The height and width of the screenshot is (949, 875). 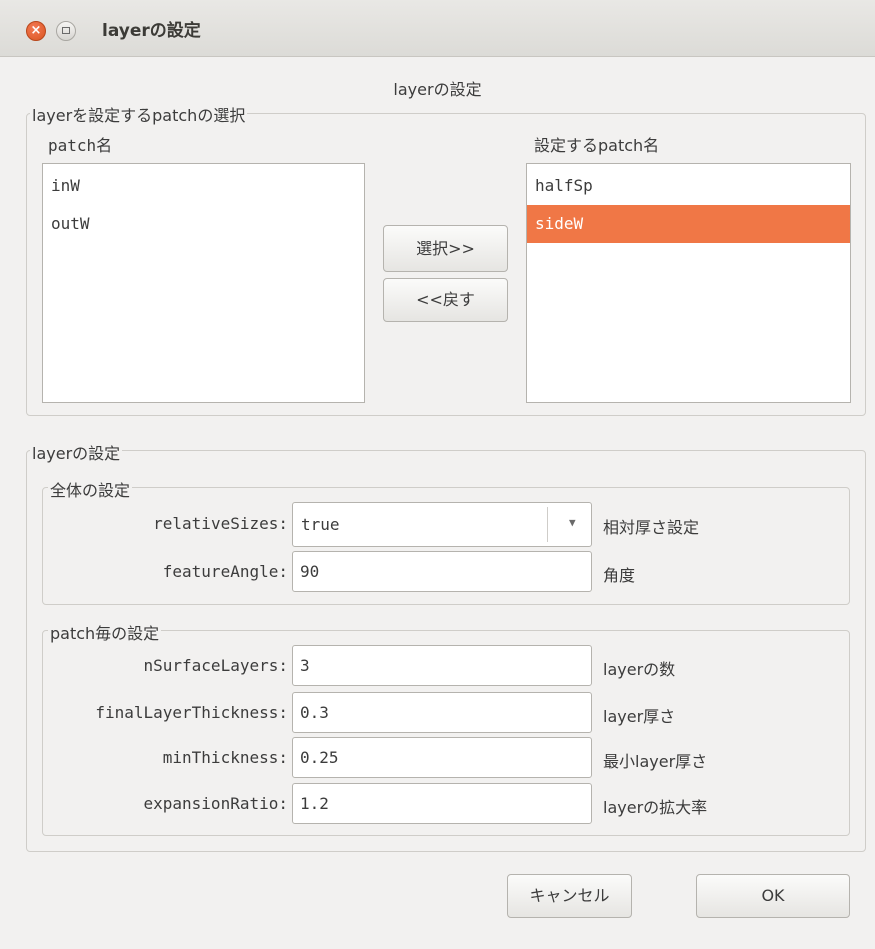 What do you see at coordinates (773, 896) in the screenshot?
I see `ok-button: OK` at bounding box center [773, 896].